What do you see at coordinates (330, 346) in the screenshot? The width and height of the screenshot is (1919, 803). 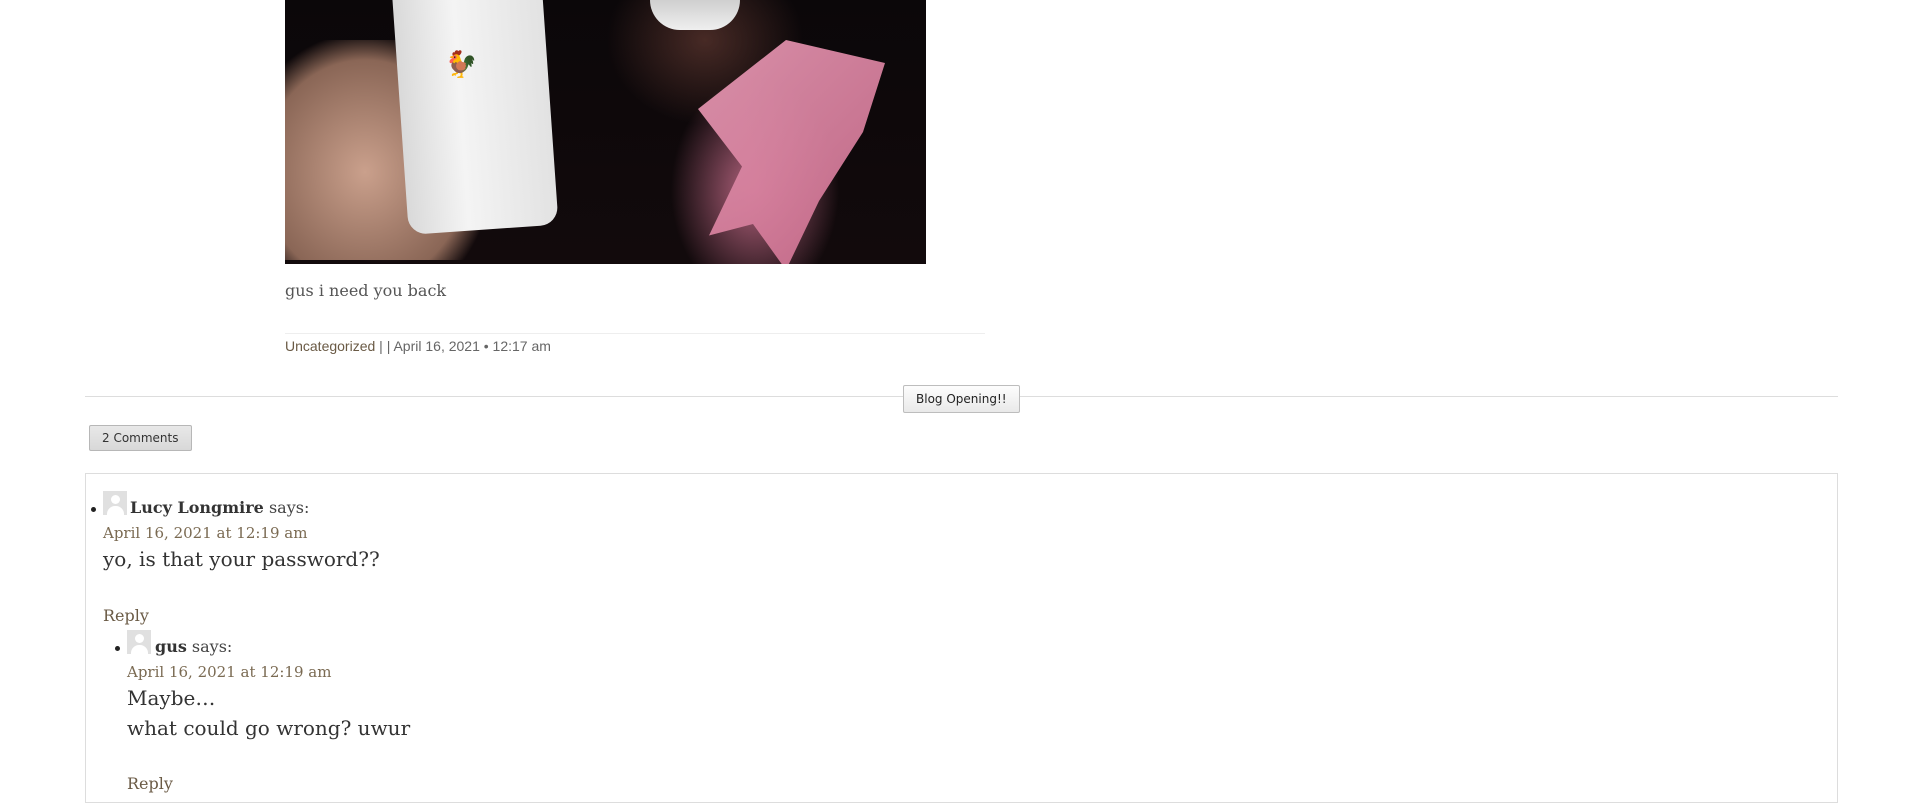 I see `category-link: Uncategorized` at bounding box center [330, 346].